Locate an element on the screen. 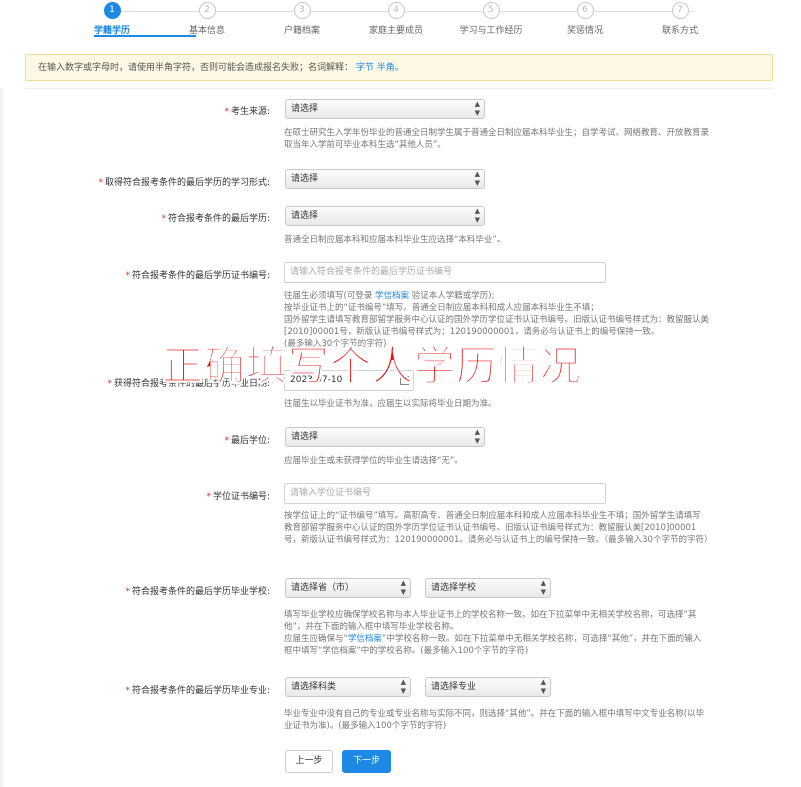 The height and width of the screenshot is (787, 801). step-number: 6 is located at coordinates (585, 10).